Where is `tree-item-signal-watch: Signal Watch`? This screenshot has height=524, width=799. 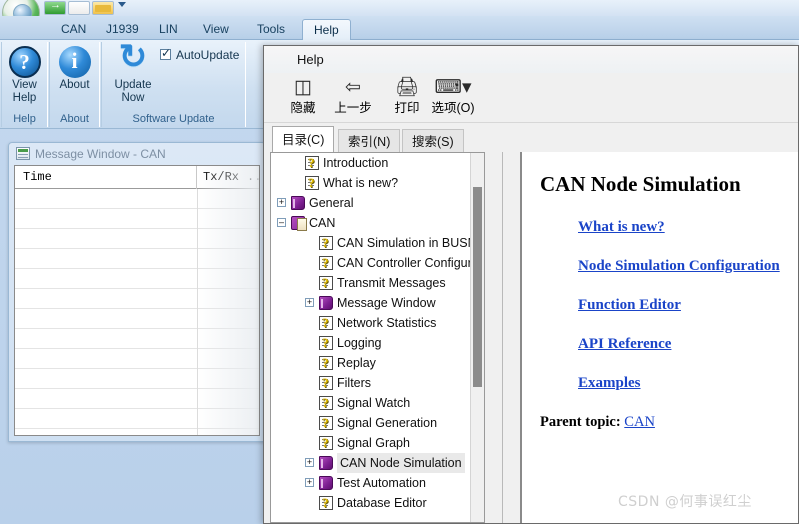
tree-item-signal-watch: Signal Watch is located at coordinates (370, 403).